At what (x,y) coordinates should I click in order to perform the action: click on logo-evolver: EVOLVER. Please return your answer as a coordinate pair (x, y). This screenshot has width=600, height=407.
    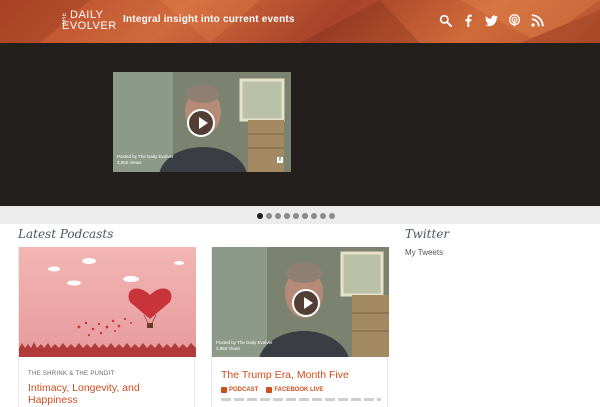
    Looking at the image, I should click on (89, 26).